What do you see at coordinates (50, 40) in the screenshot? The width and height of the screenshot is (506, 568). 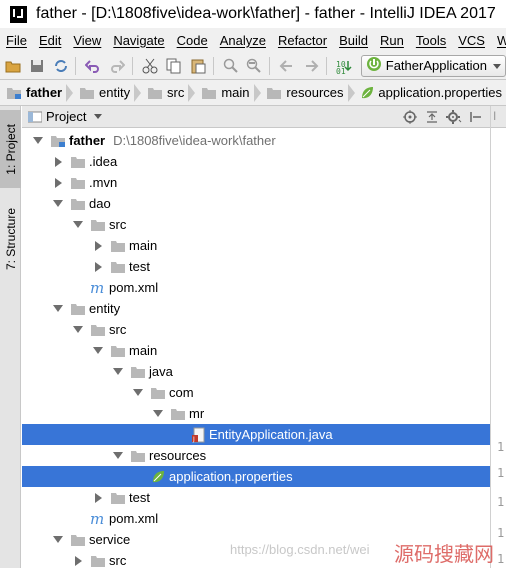 I see `menu-edit: Edit` at bounding box center [50, 40].